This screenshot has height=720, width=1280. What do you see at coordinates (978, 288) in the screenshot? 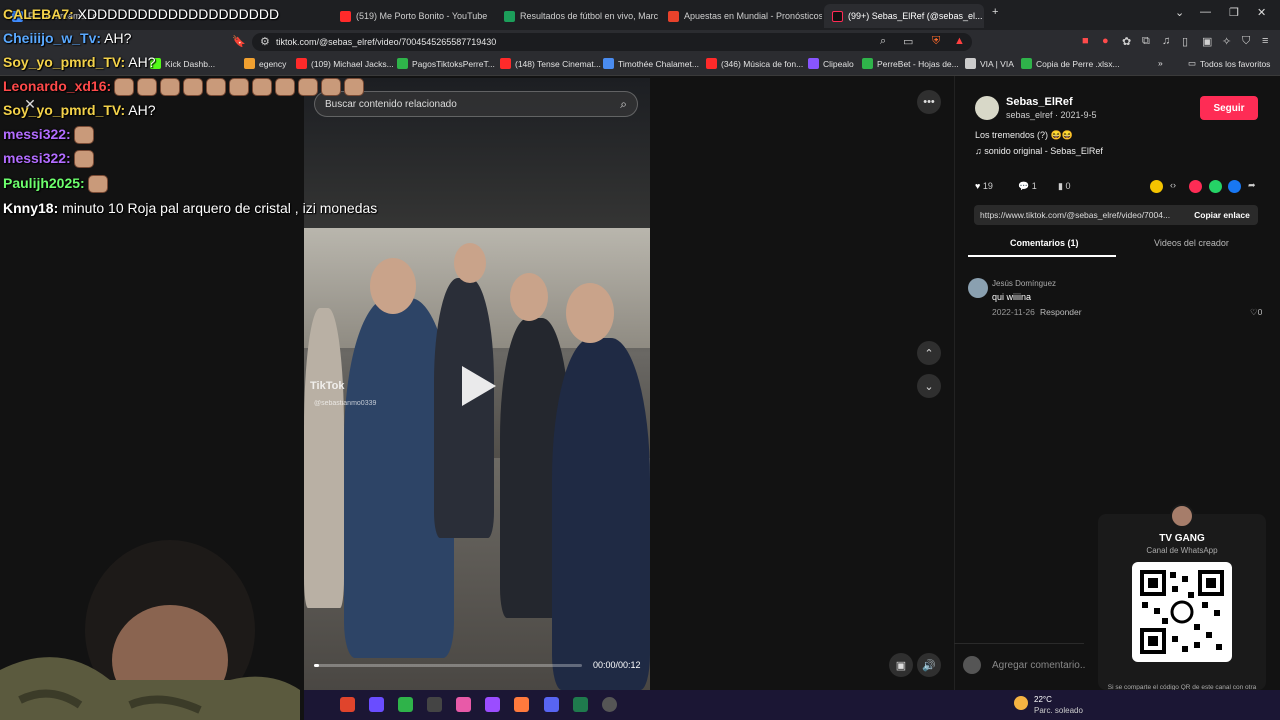
I see `commenter-avatar` at bounding box center [978, 288].